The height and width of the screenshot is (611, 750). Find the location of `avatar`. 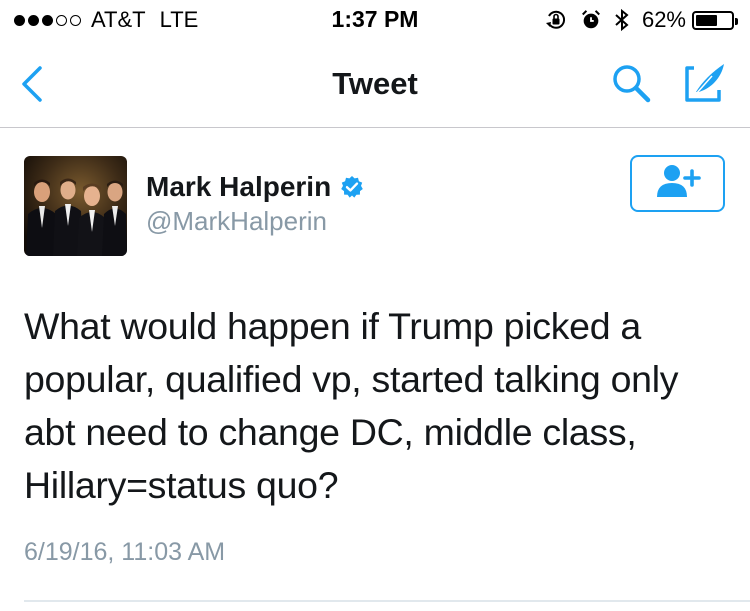

avatar is located at coordinates (75, 206).